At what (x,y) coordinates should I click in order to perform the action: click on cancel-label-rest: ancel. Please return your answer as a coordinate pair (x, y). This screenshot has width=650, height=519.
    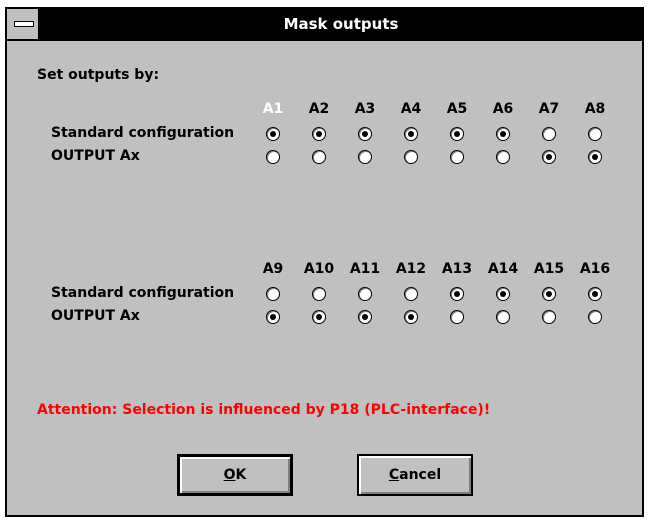
    Looking at the image, I should click on (420, 475).